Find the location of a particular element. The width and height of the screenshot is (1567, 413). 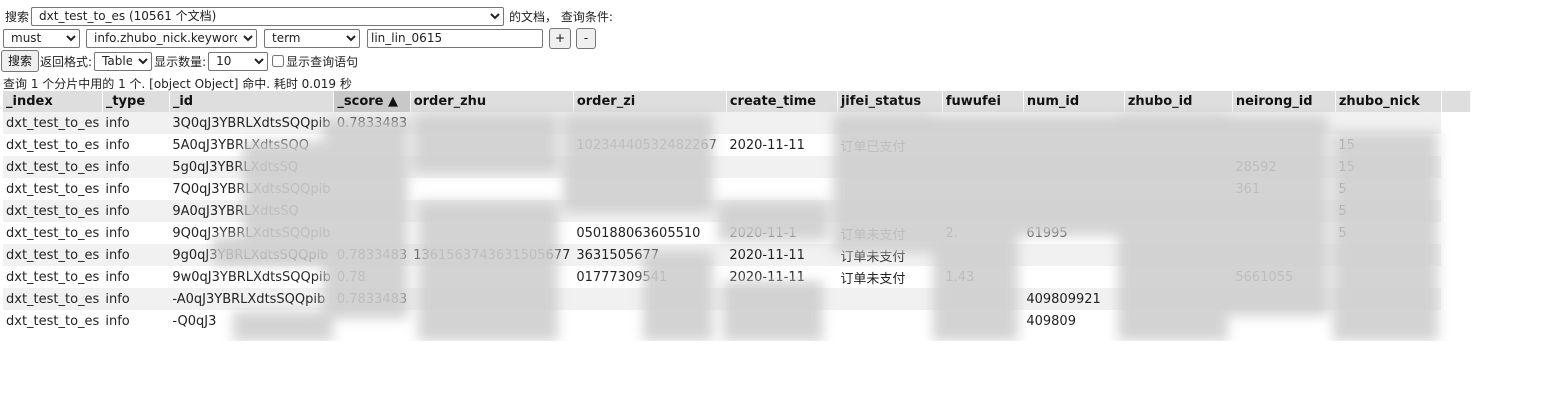

table-cell: 28592 is located at coordinates (1284, 167).